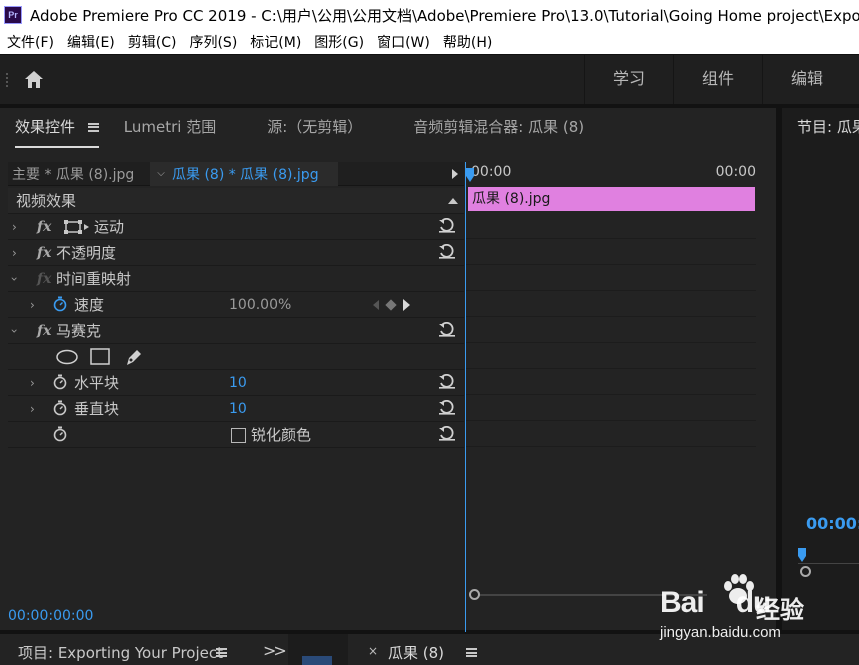 The image size is (859, 665). Describe the element at coordinates (606, 649) in the screenshot. I see `timeline-panel: × 瓜果 (8)` at that location.